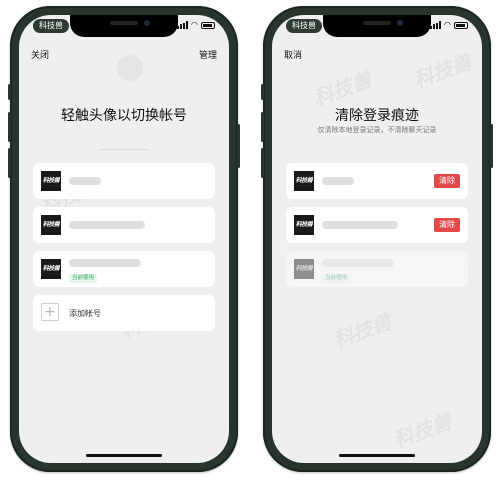  Describe the element at coordinates (124, 313) in the screenshot. I see `add-account-button: + 添加帐号` at that location.